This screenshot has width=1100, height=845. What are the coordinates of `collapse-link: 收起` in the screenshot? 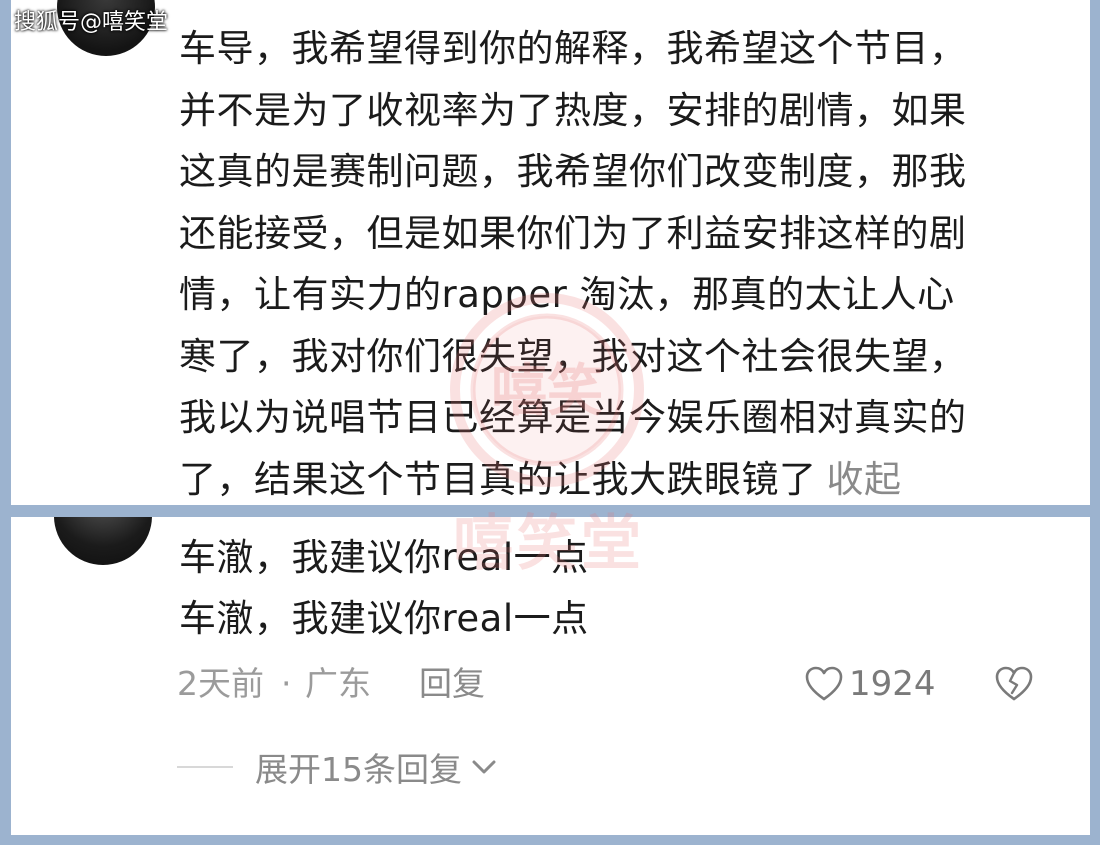 It's located at (864, 479).